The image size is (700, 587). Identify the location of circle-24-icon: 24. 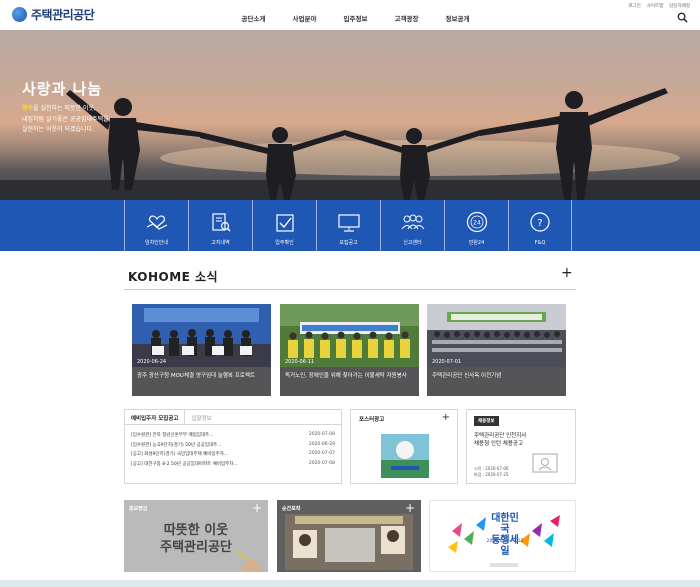
(476, 222).